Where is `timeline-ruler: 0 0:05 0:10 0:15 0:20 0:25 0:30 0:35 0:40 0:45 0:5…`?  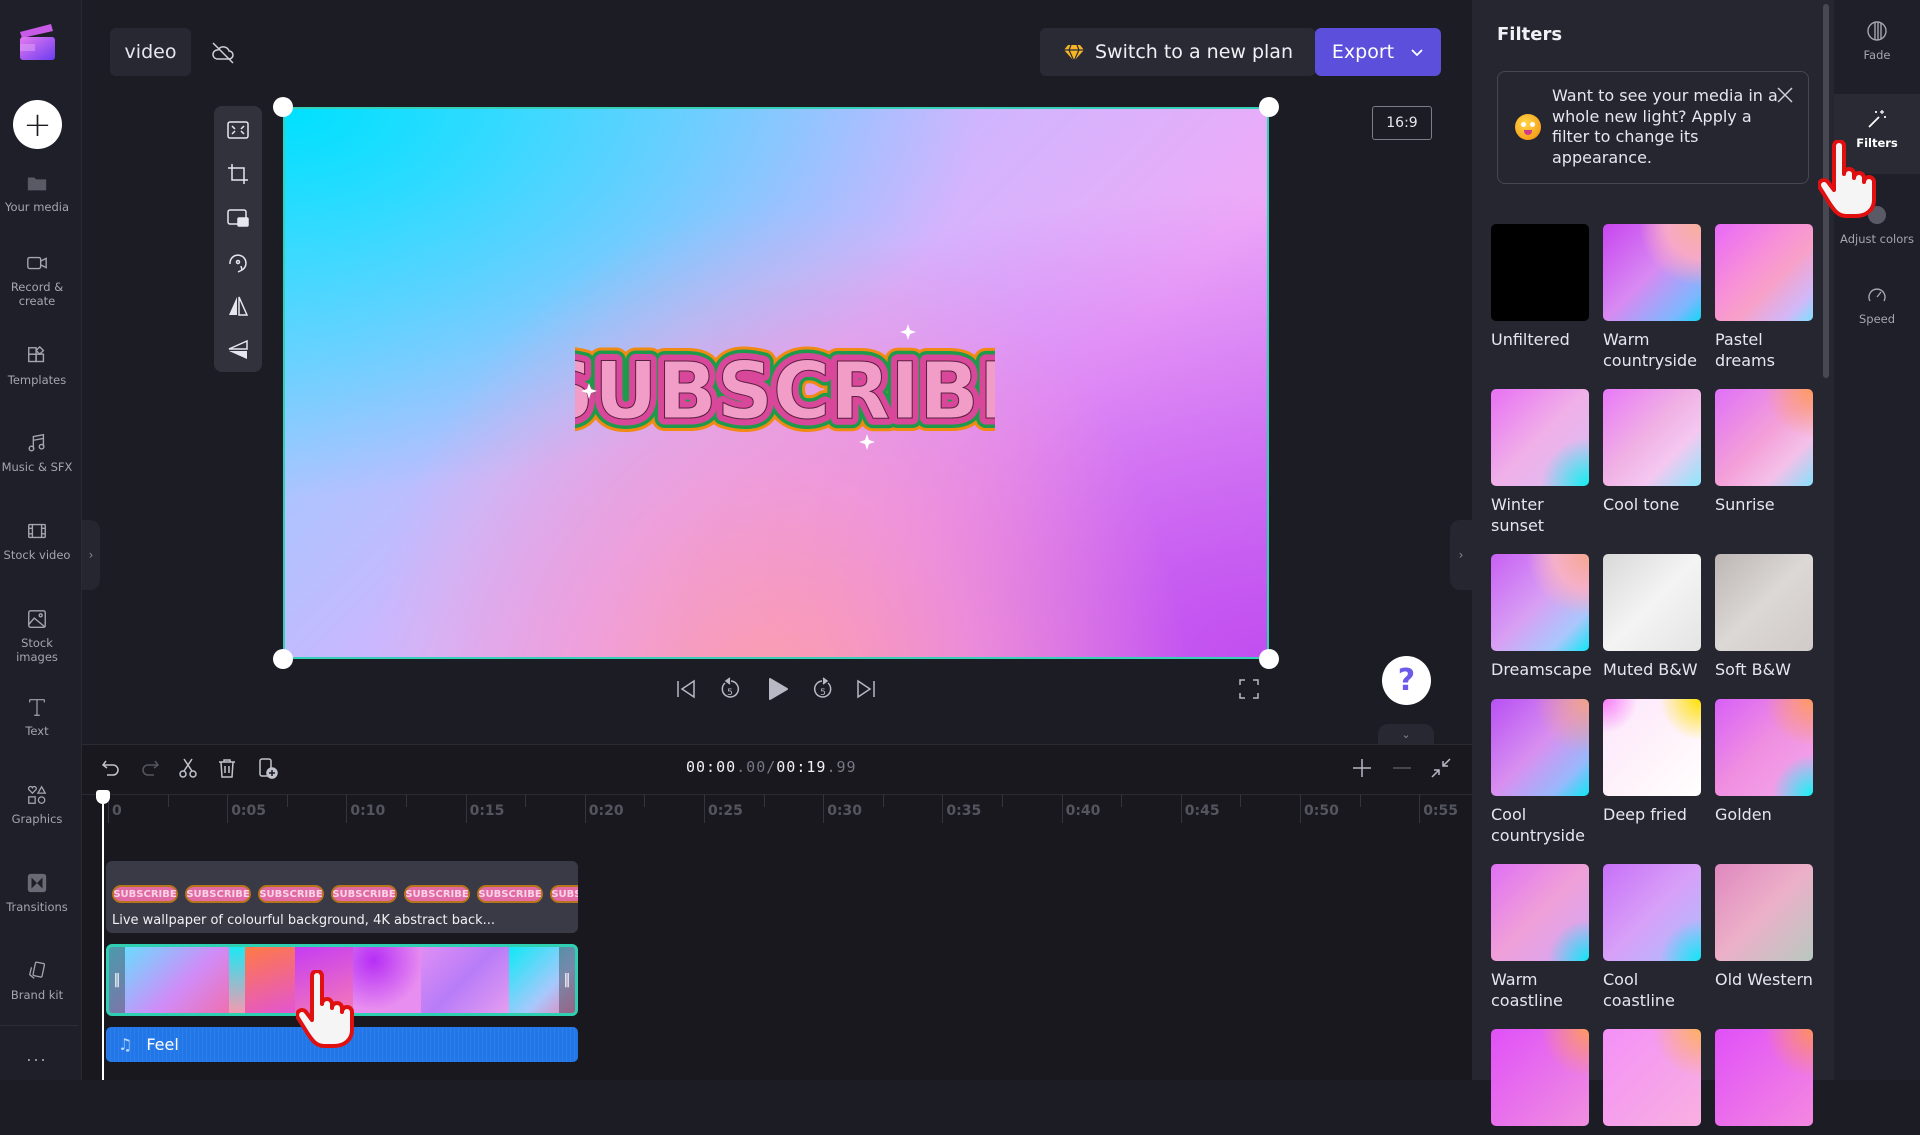 timeline-ruler: 0 0:05 0:10 0:15 0:20 0:25 0:30 0:35 0:40 0:45 0:5… is located at coordinates (781, 817).